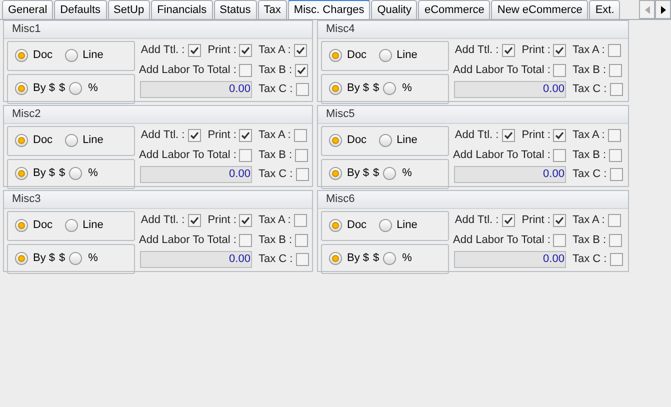  I want to click on tab: Financials, so click(182, 9).